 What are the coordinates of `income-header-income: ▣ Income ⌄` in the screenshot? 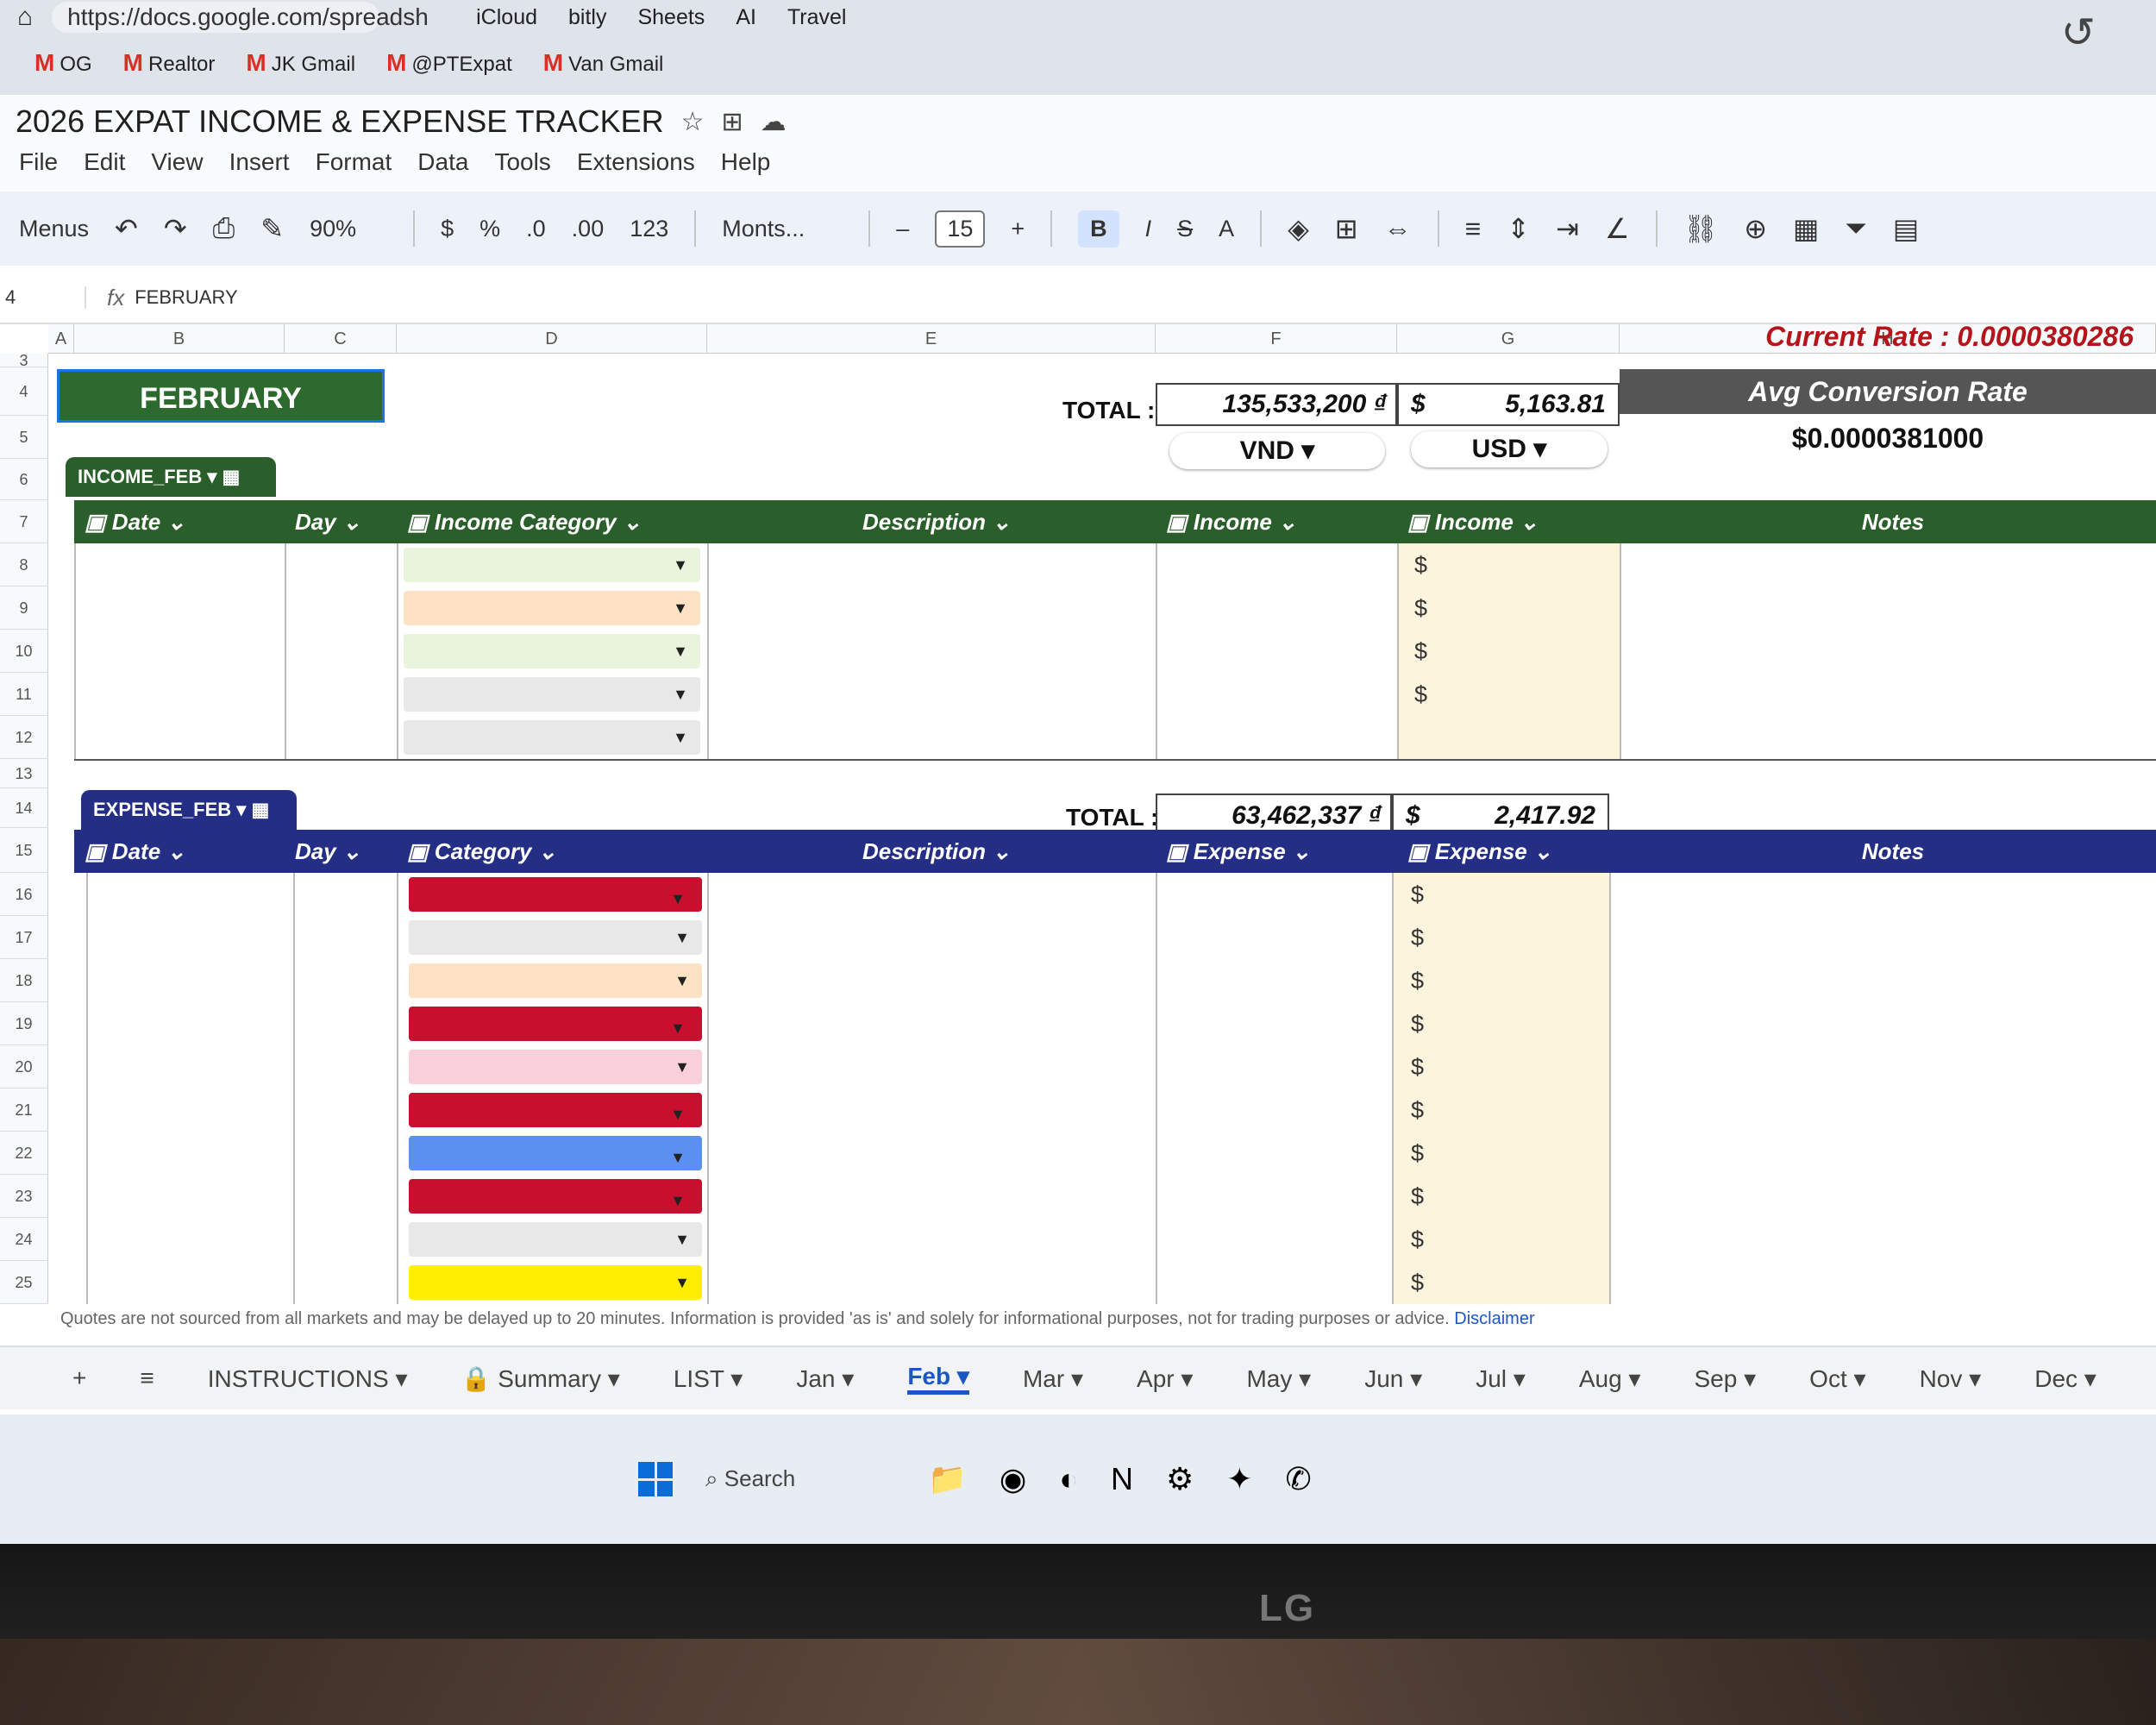 It's located at (1508, 522).